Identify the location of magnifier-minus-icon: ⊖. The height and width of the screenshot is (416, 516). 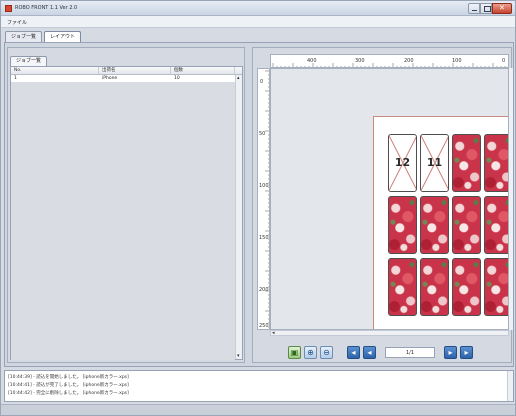
(326, 352).